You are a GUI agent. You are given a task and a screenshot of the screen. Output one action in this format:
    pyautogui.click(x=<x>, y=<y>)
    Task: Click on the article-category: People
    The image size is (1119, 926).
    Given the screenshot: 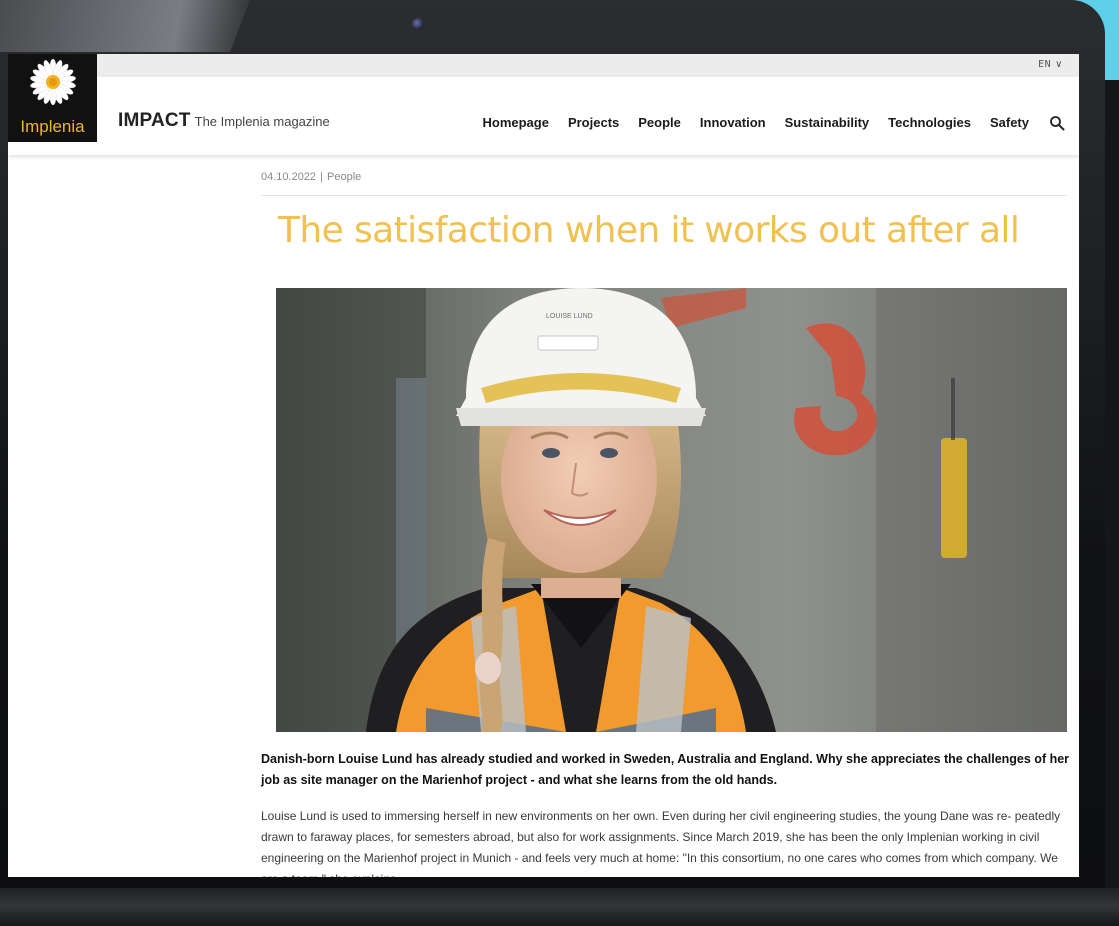 What is the action you would take?
    pyautogui.click(x=344, y=177)
    